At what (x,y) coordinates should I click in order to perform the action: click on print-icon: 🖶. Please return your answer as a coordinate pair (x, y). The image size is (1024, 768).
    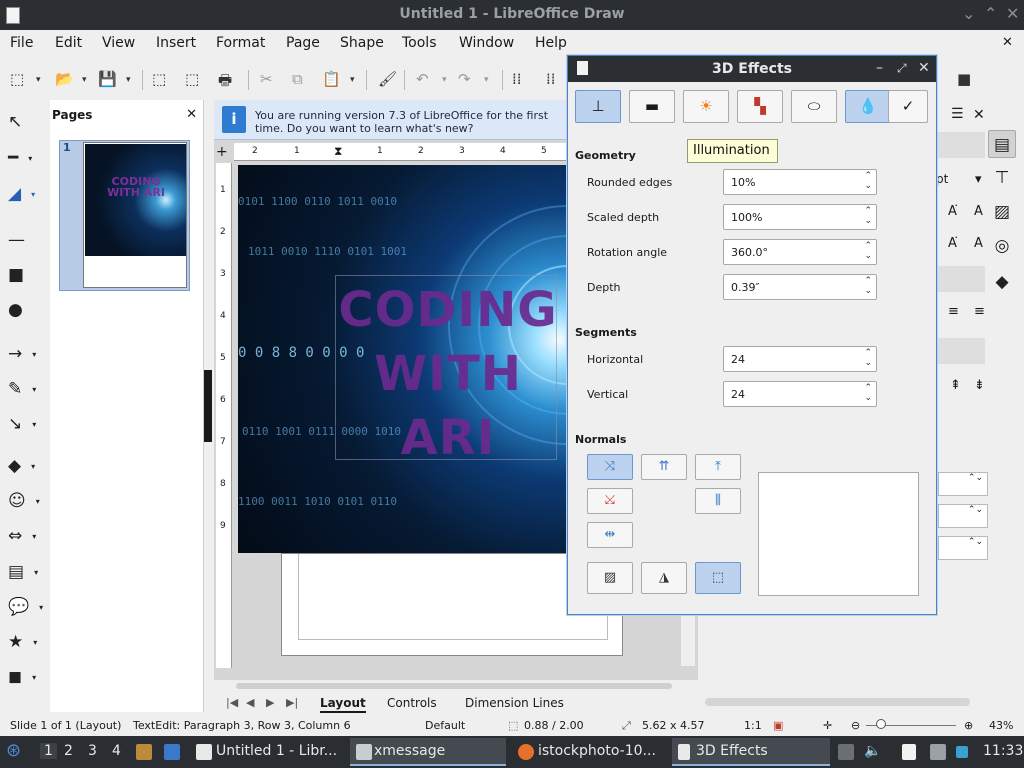
    Looking at the image, I should click on (225, 82).